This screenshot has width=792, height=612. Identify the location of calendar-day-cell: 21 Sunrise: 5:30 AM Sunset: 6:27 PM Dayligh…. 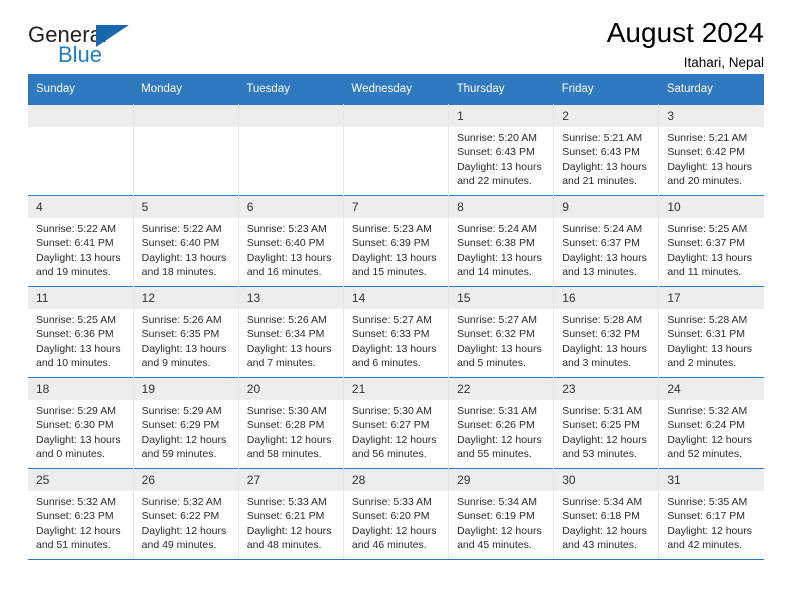
(396, 423).